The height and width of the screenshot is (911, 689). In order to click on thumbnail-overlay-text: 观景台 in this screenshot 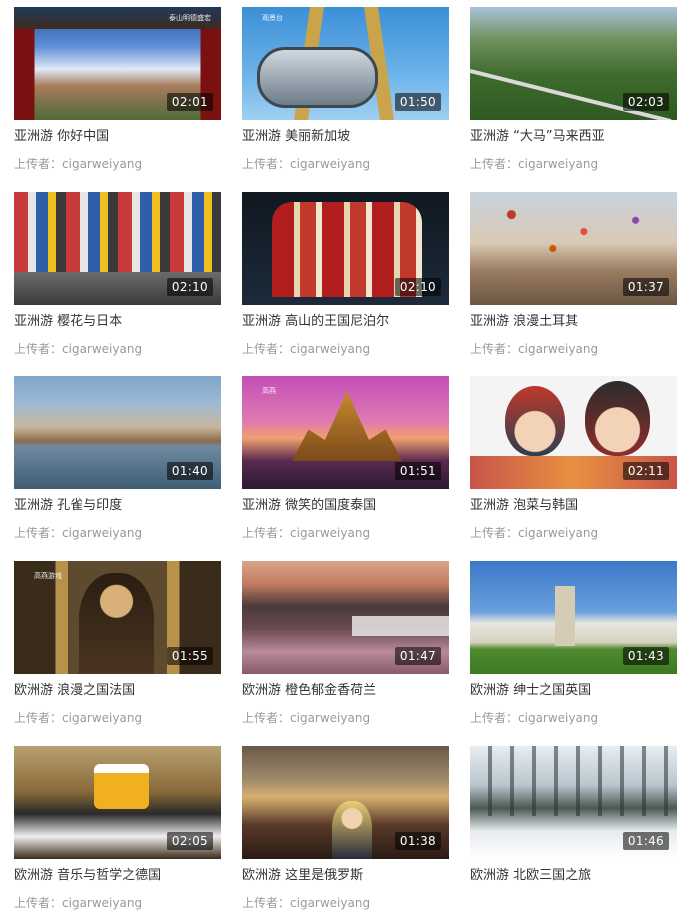, I will do `click(272, 18)`.